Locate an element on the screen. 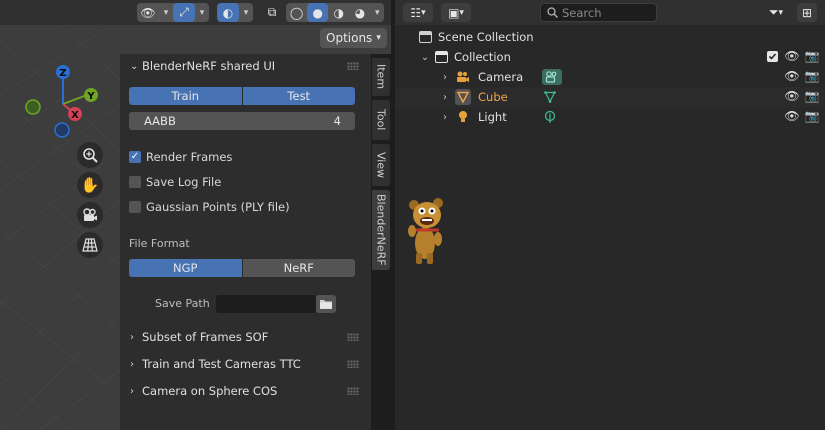 The image size is (825, 430). exclude-checkbox-icon is located at coordinates (772, 56).